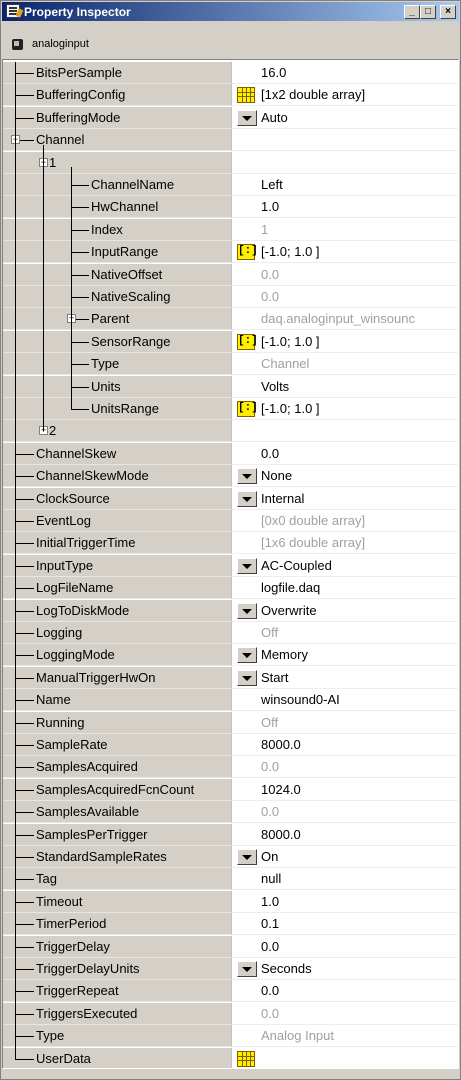 The height and width of the screenshot is (1080, 461). Describe the element at coordinates (117, 117) in the screenshot. I see `property-name-cell: BufferingMode` at that location.